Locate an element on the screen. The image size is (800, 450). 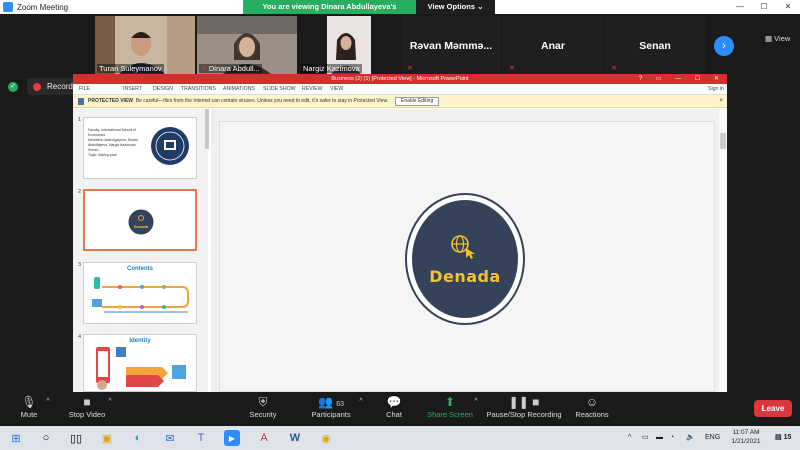
chevron-right-icon: › is located at coordinates (724, 46).